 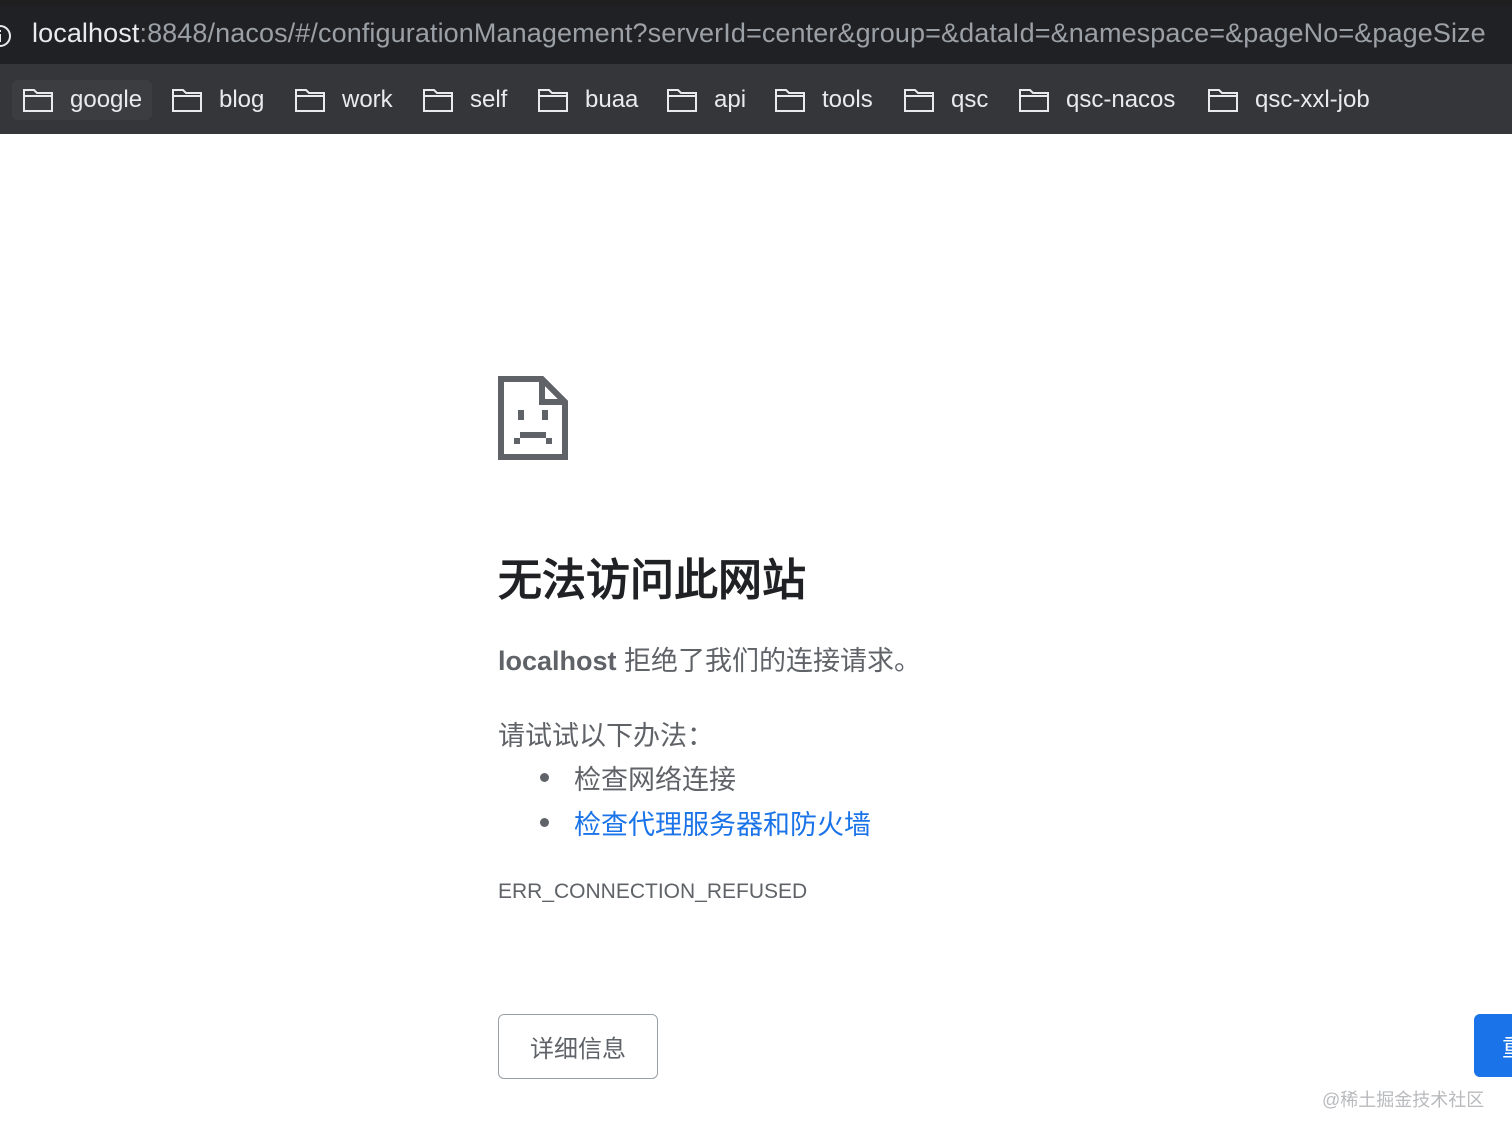 I want to click on bookmark-label: google, so click(x=106, y=99).